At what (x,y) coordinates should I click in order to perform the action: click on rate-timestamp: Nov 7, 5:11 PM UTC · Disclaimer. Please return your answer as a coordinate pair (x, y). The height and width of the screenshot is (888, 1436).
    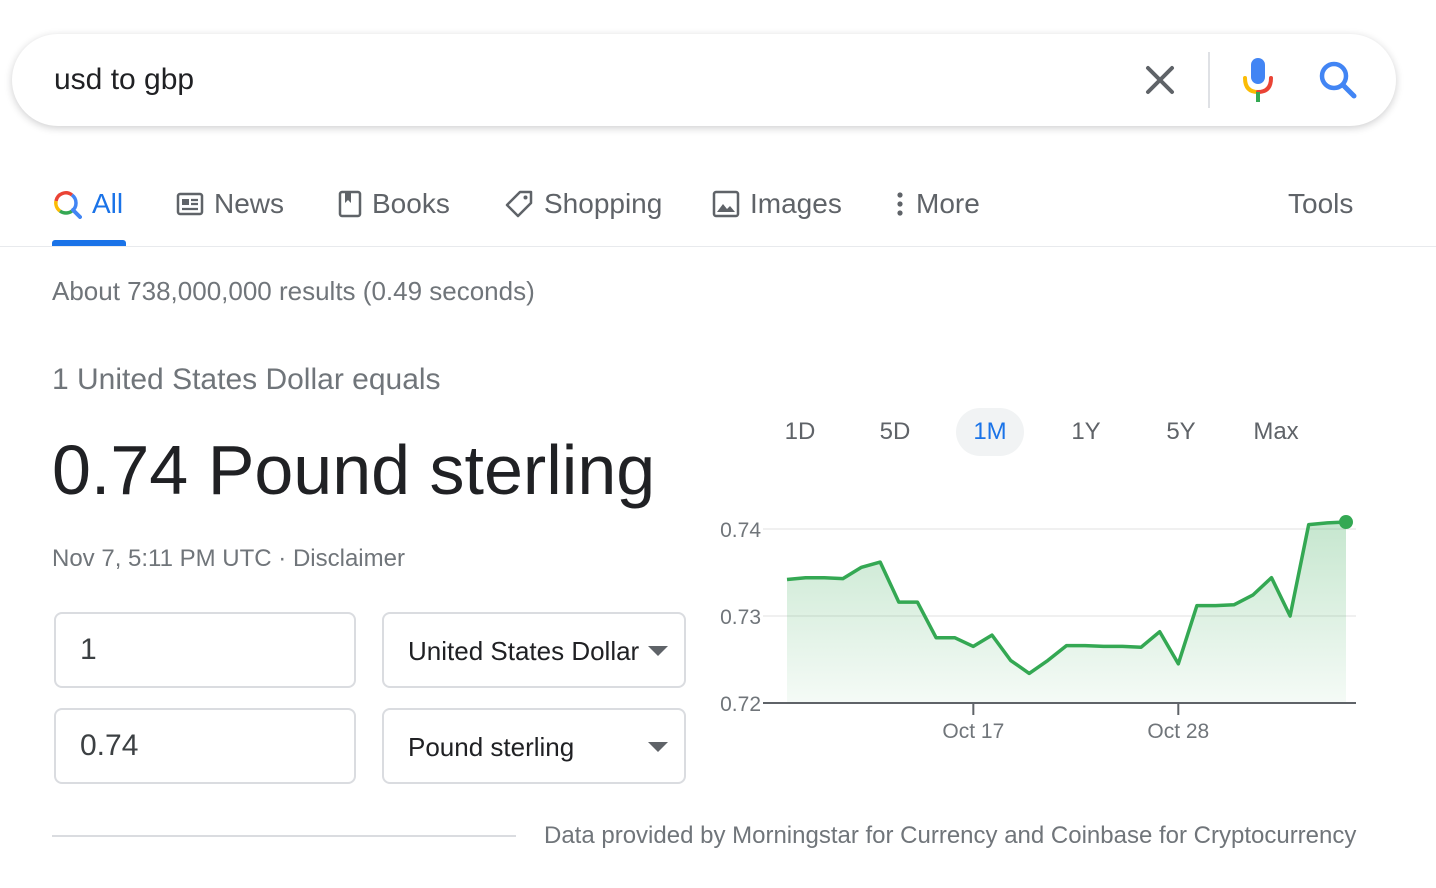
    Looking at the image, I should click on (228, 559).